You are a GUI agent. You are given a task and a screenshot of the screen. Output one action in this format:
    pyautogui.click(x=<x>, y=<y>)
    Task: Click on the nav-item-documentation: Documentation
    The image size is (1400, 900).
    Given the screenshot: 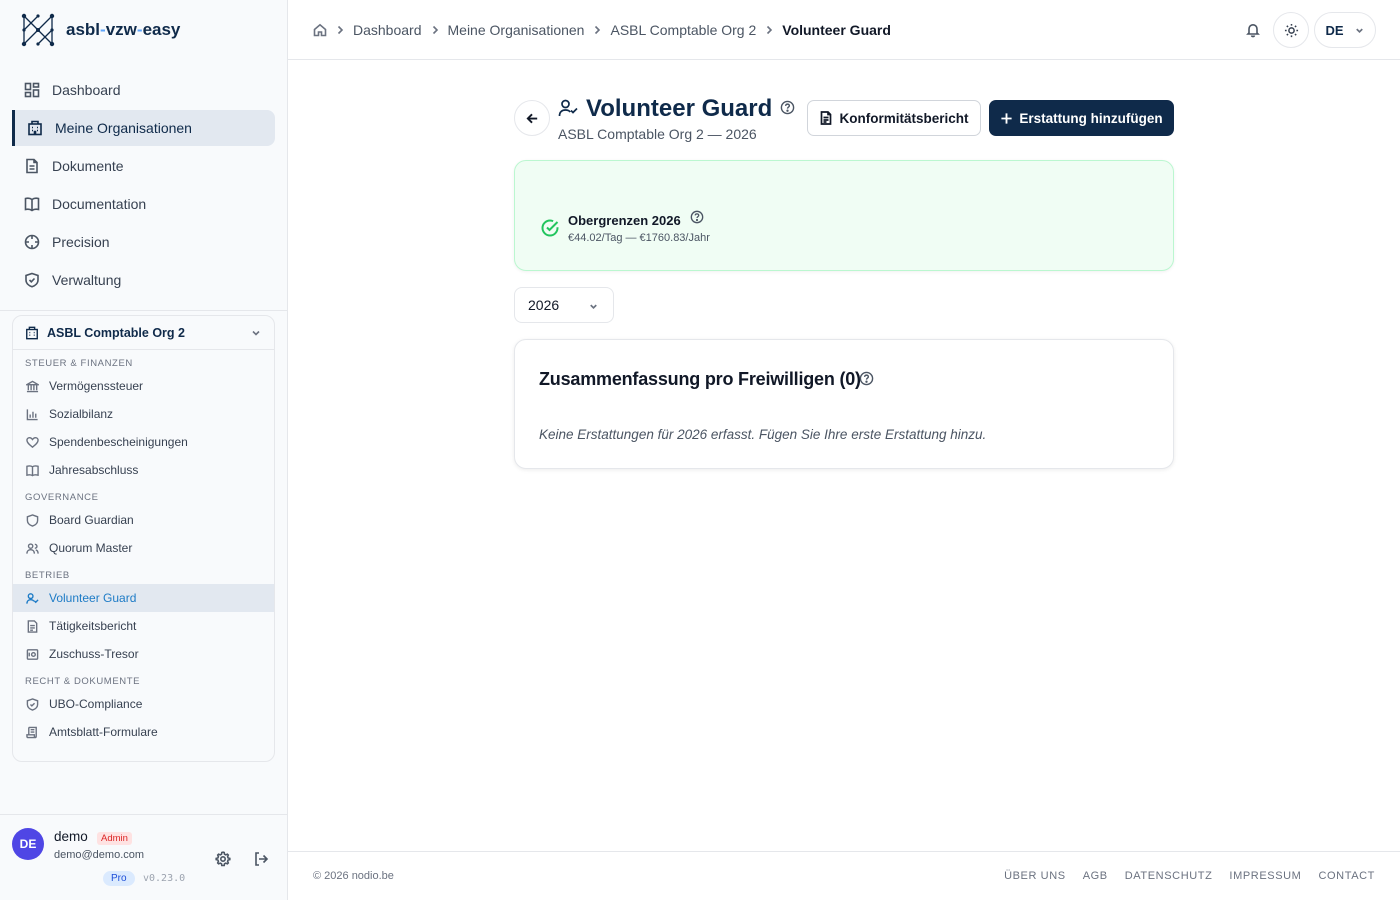 What is the action you would take?
    pyautogui.click(x=143, y=204)
    